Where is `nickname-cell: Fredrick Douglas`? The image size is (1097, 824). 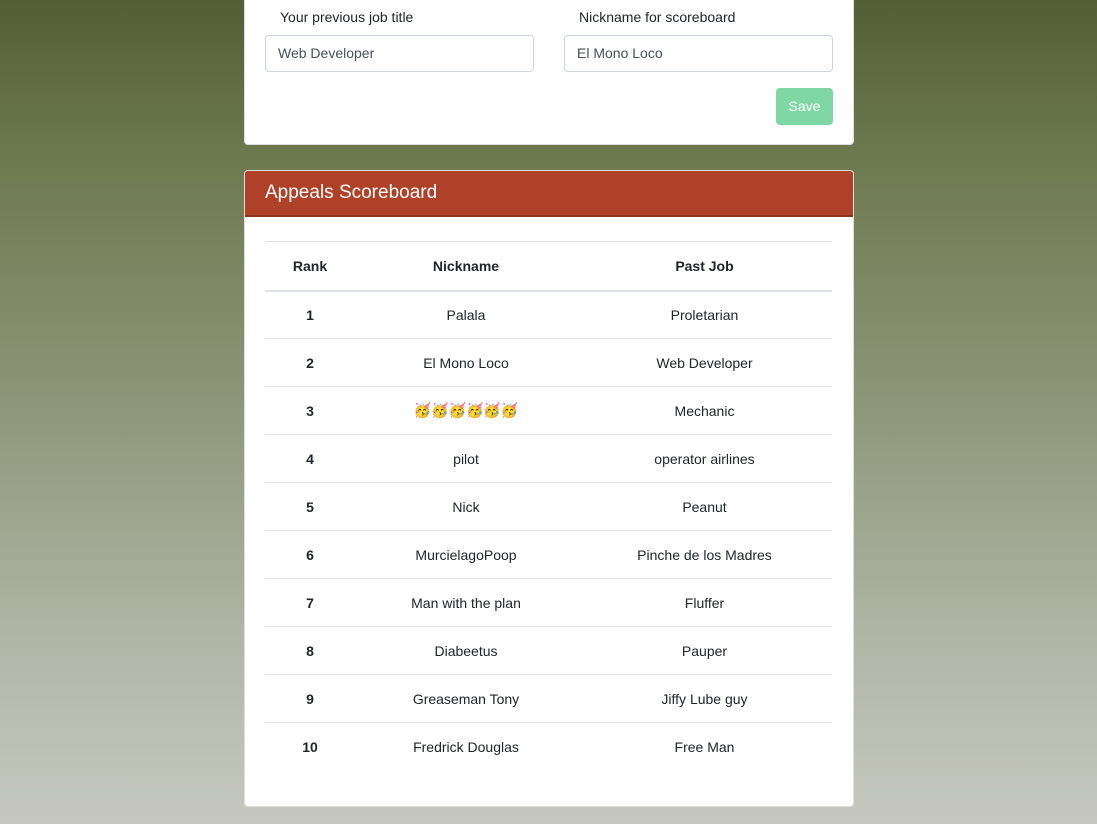 nickname-cell: Fredrick Douglas is located at coordinates (466, 746).